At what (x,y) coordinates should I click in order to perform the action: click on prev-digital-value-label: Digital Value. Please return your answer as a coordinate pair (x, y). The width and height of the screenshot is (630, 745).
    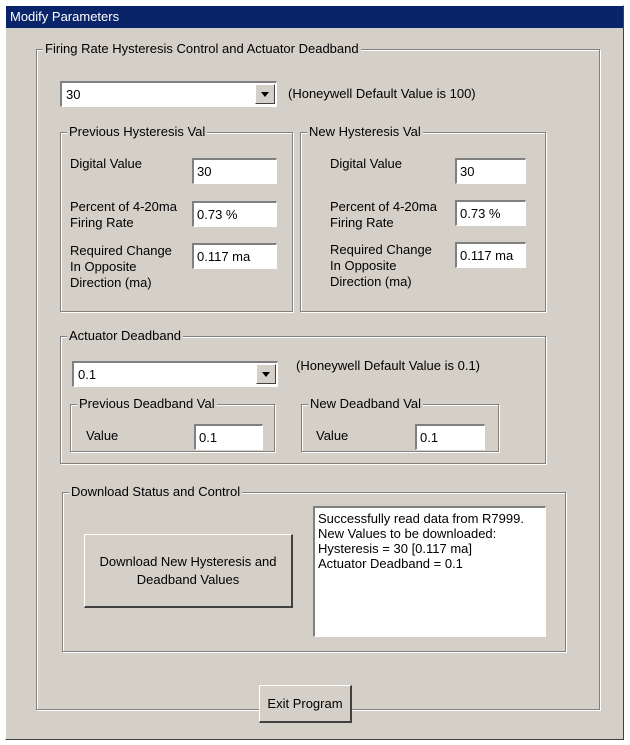
    Looking at the image, I should click on (106, 163).